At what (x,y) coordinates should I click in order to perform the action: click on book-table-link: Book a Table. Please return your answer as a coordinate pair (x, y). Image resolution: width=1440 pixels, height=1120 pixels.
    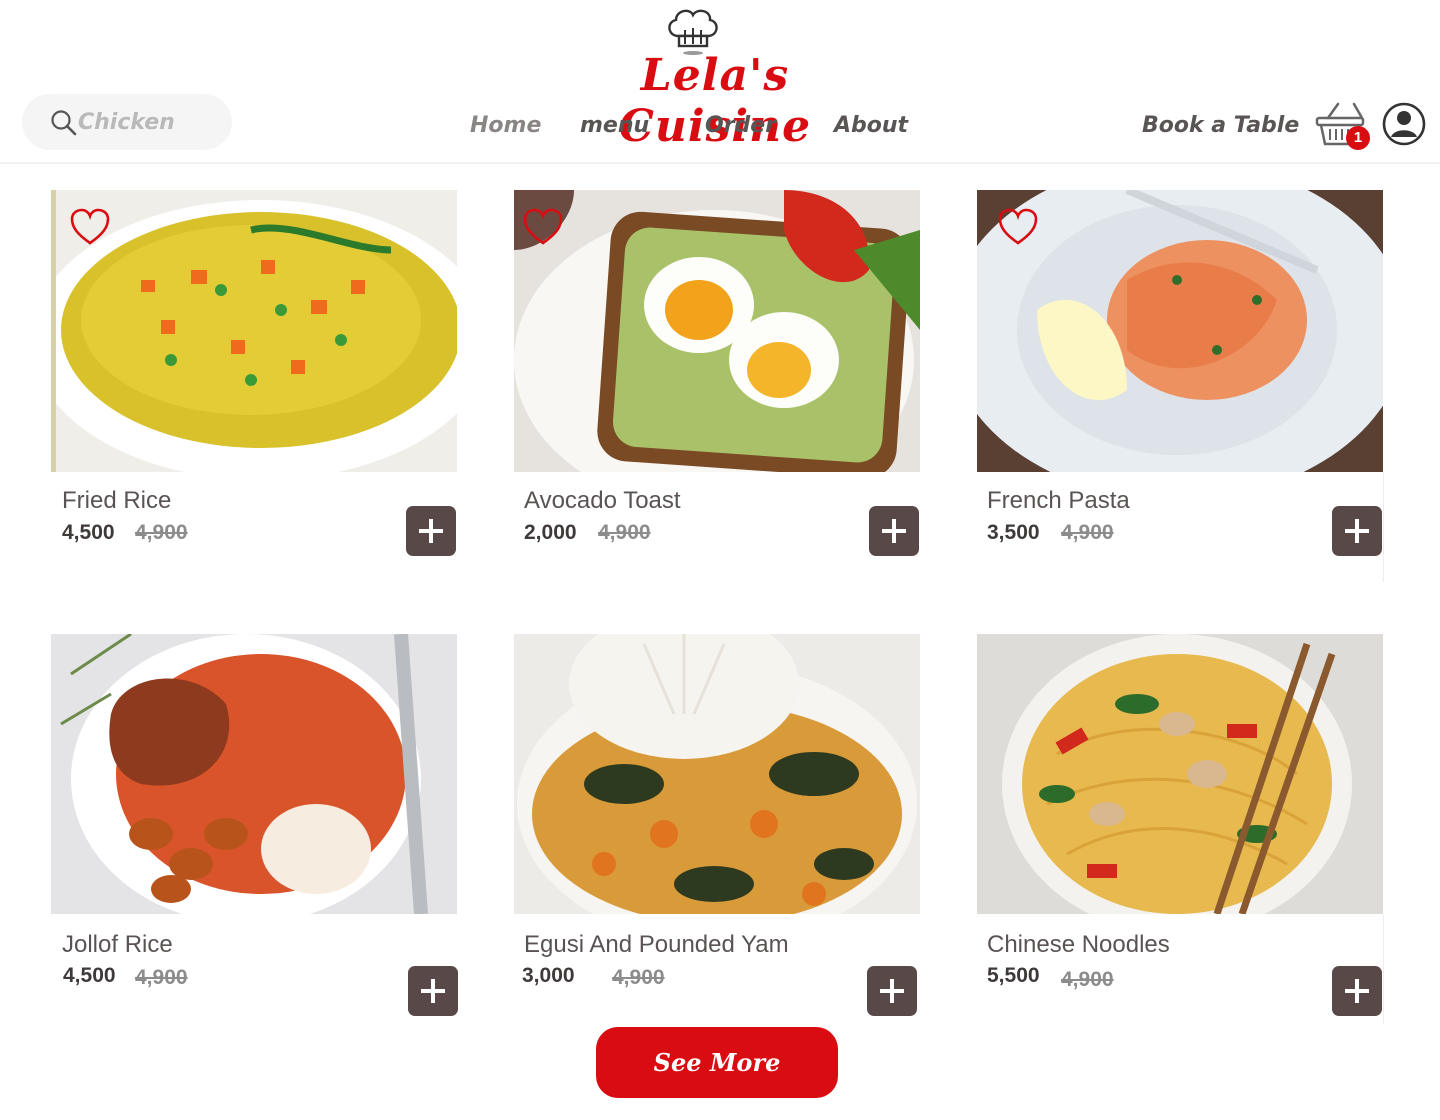
    Looking at the image, I should click on (1220, 125).